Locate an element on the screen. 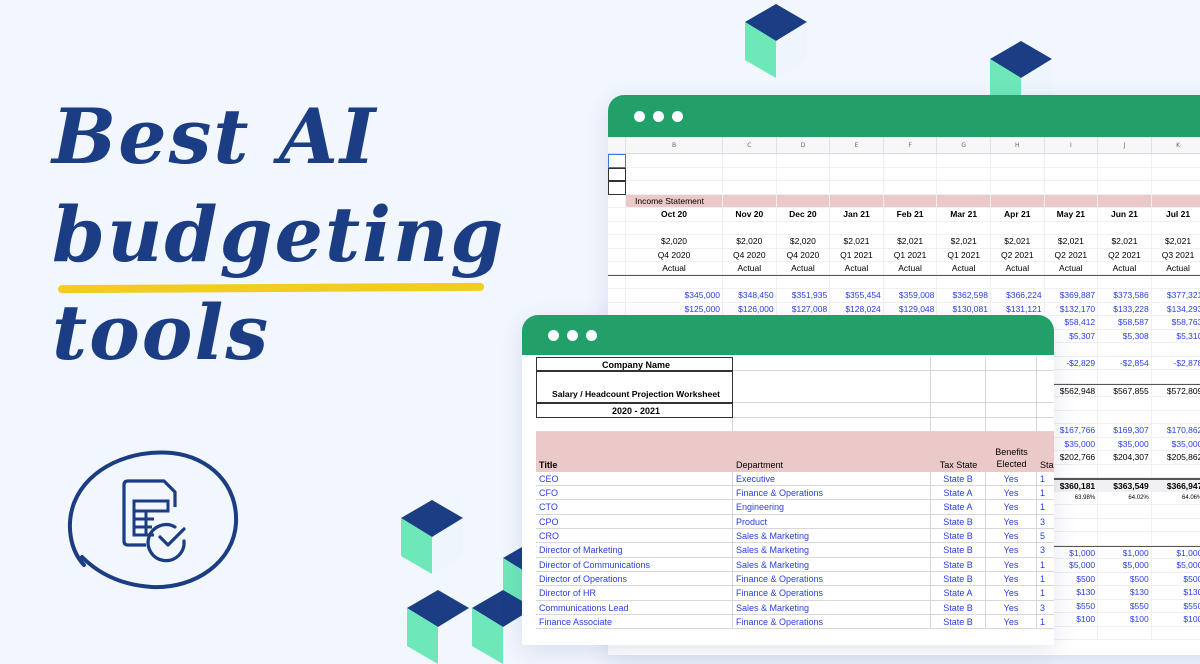 This screenshot has width=1200, height=664. cell: Dec 20 is located at coordinates (803, 215).